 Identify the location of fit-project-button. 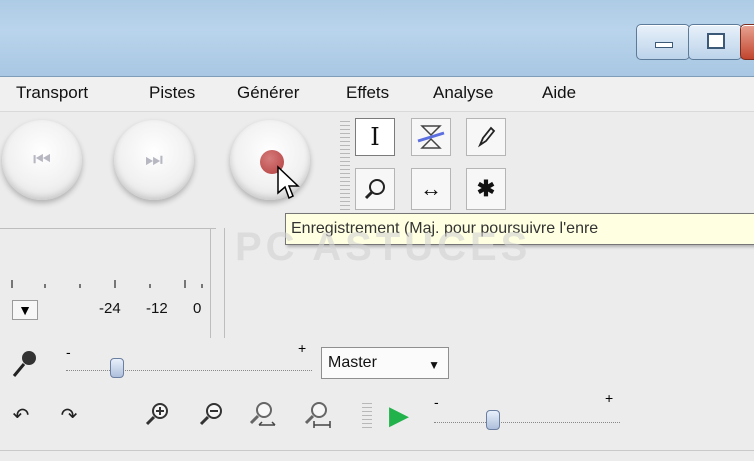
(317, 415).